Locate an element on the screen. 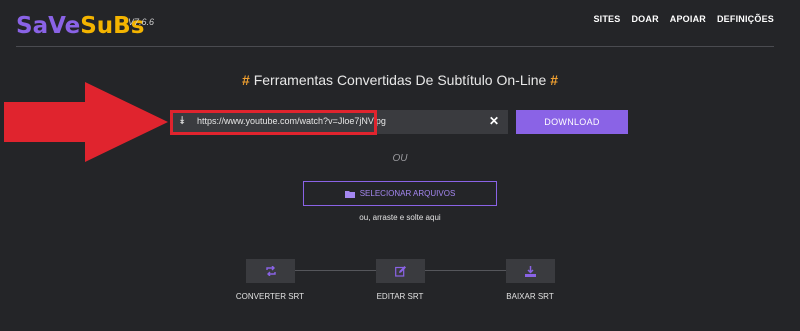 The width and height of the screenshot is (800, 331). nav-doar: DOAR is located at coordinates (644, 19).